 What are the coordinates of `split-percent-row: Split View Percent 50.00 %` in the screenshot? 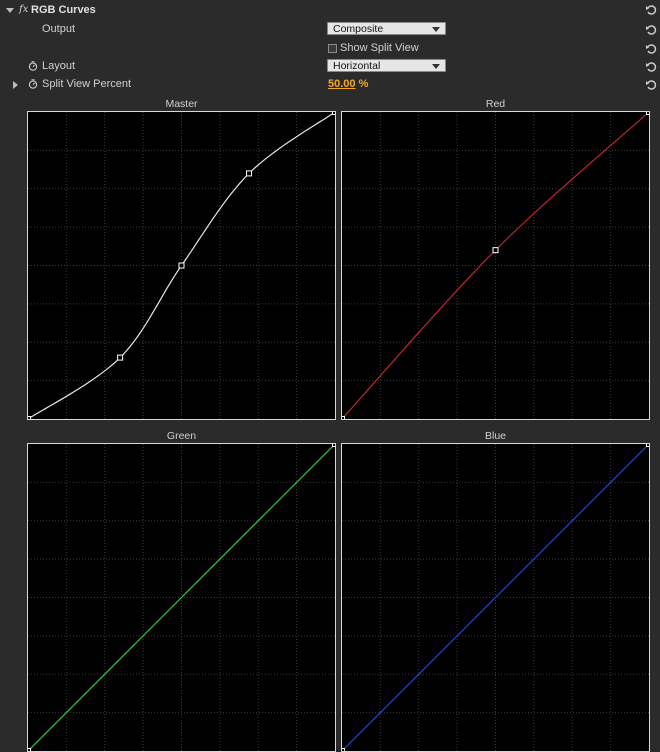 It's located at (330, 85).